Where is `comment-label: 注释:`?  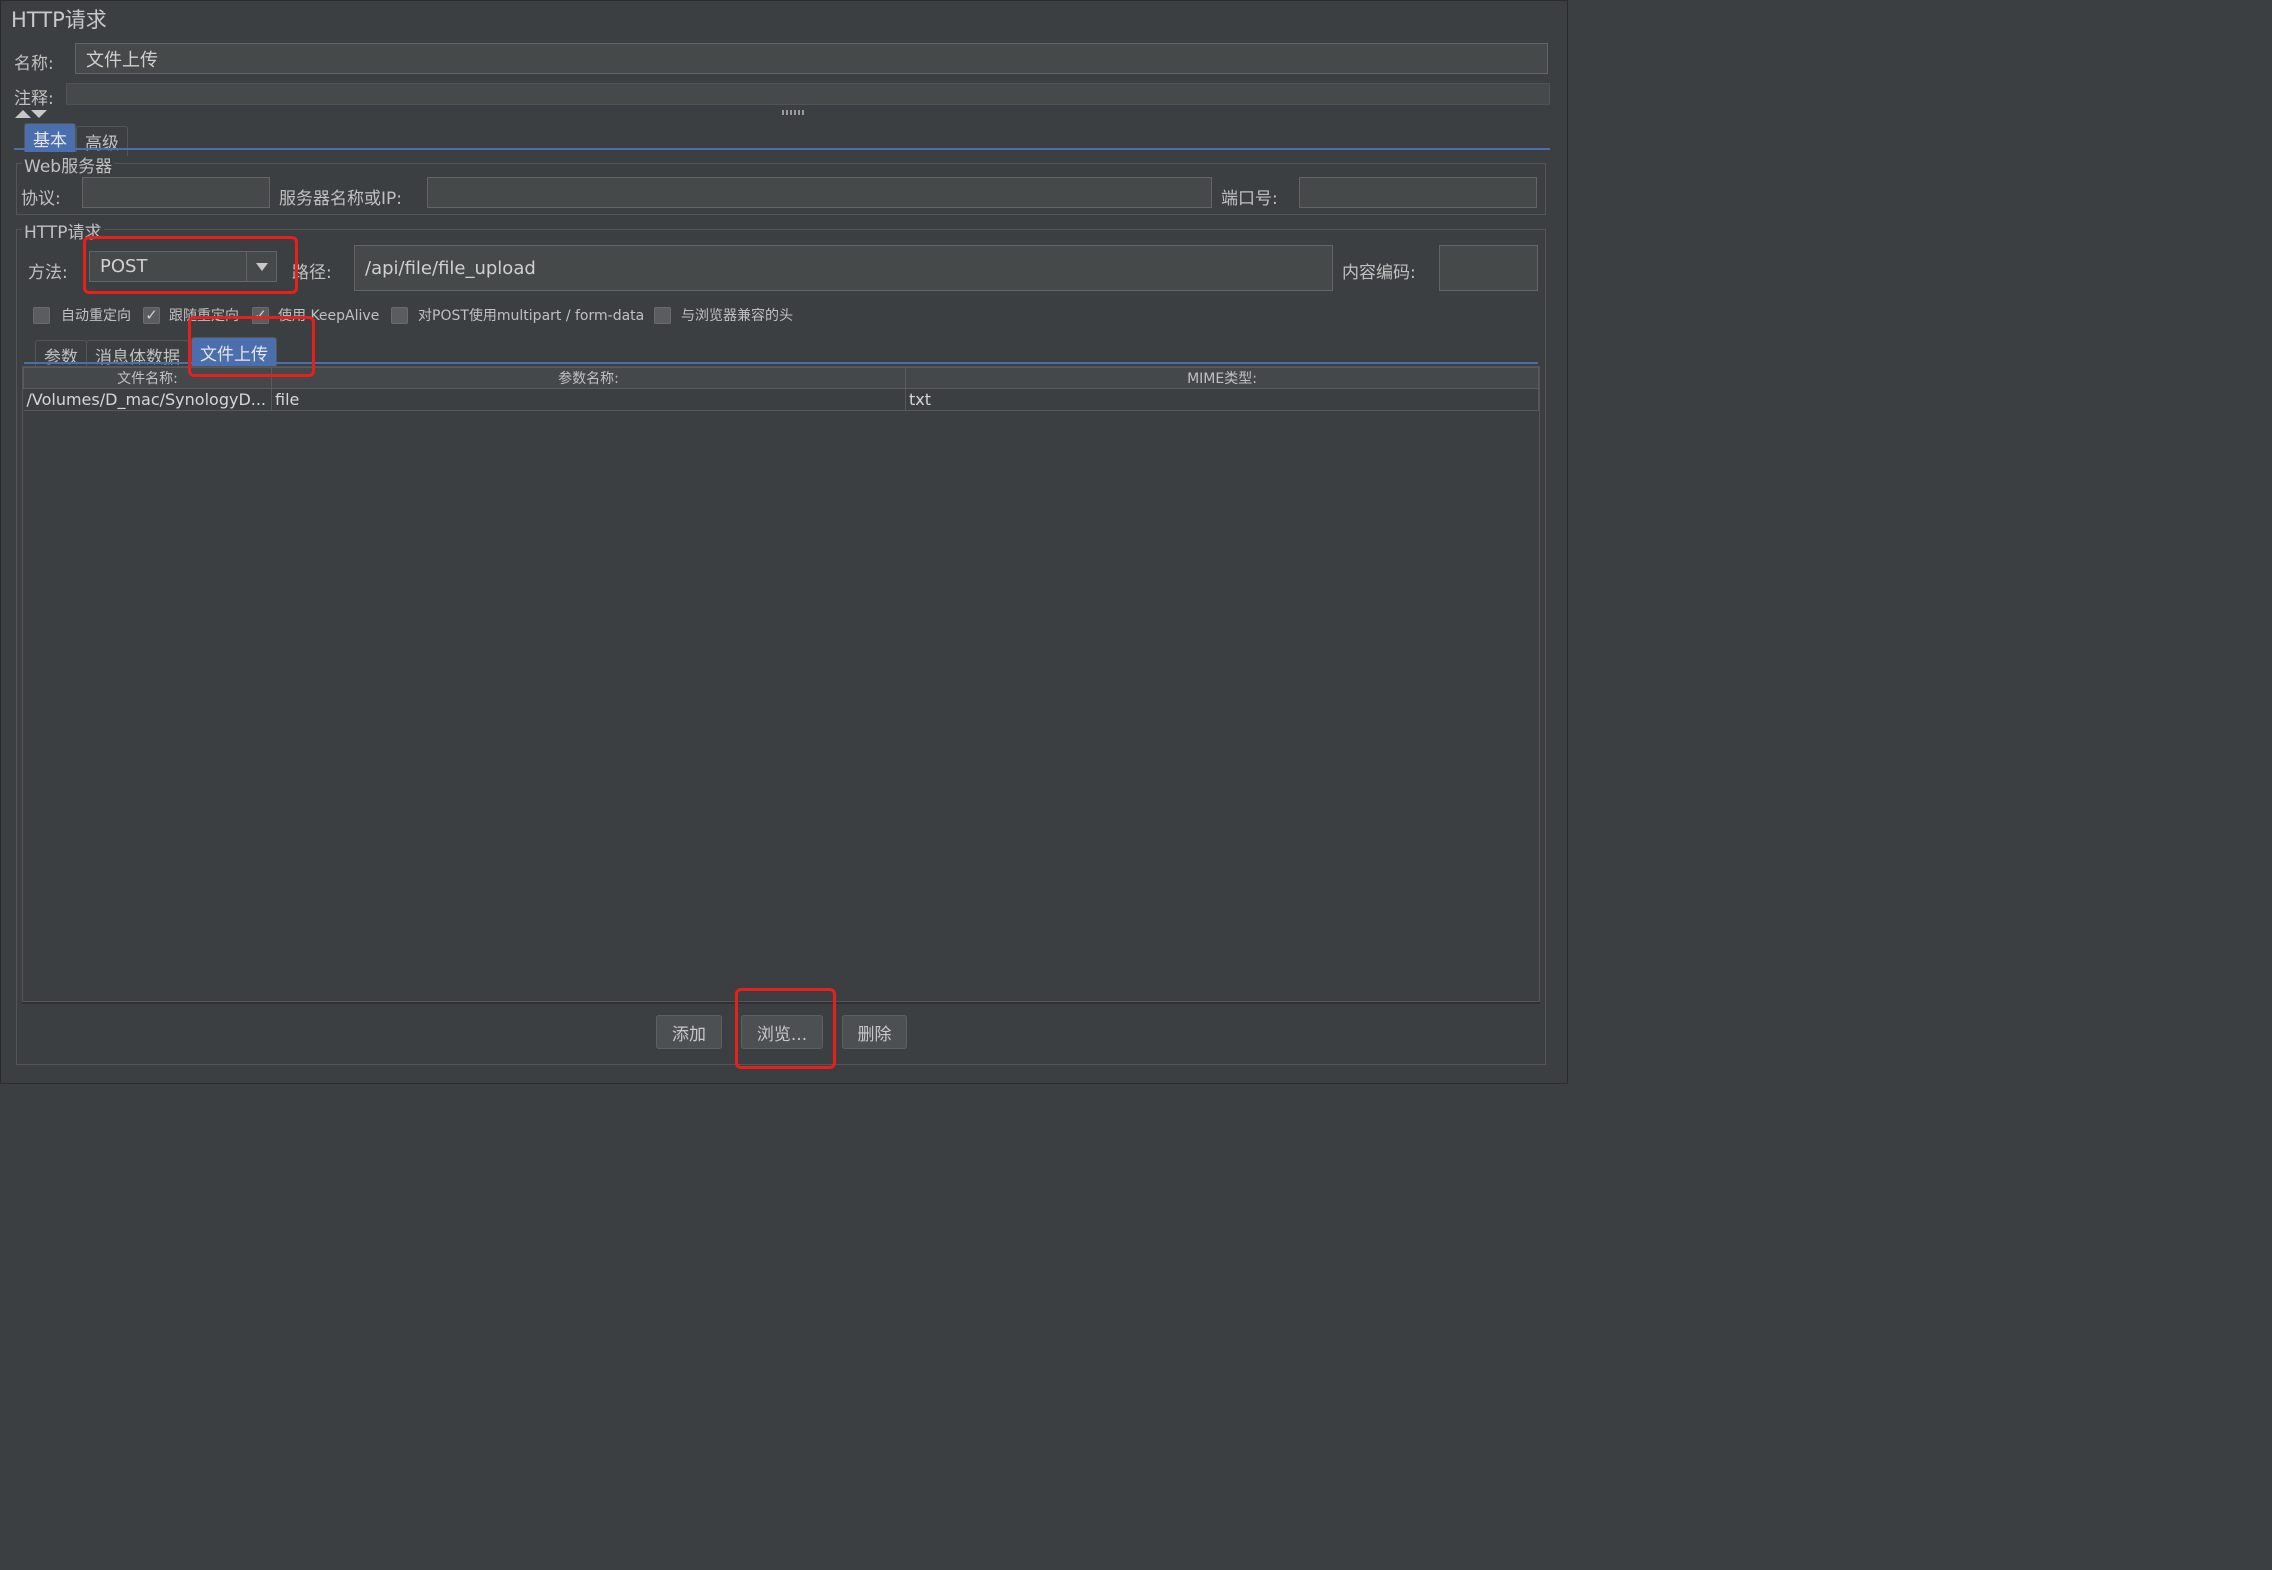 comment-label: 注释: is located at coordinates (34, 99).